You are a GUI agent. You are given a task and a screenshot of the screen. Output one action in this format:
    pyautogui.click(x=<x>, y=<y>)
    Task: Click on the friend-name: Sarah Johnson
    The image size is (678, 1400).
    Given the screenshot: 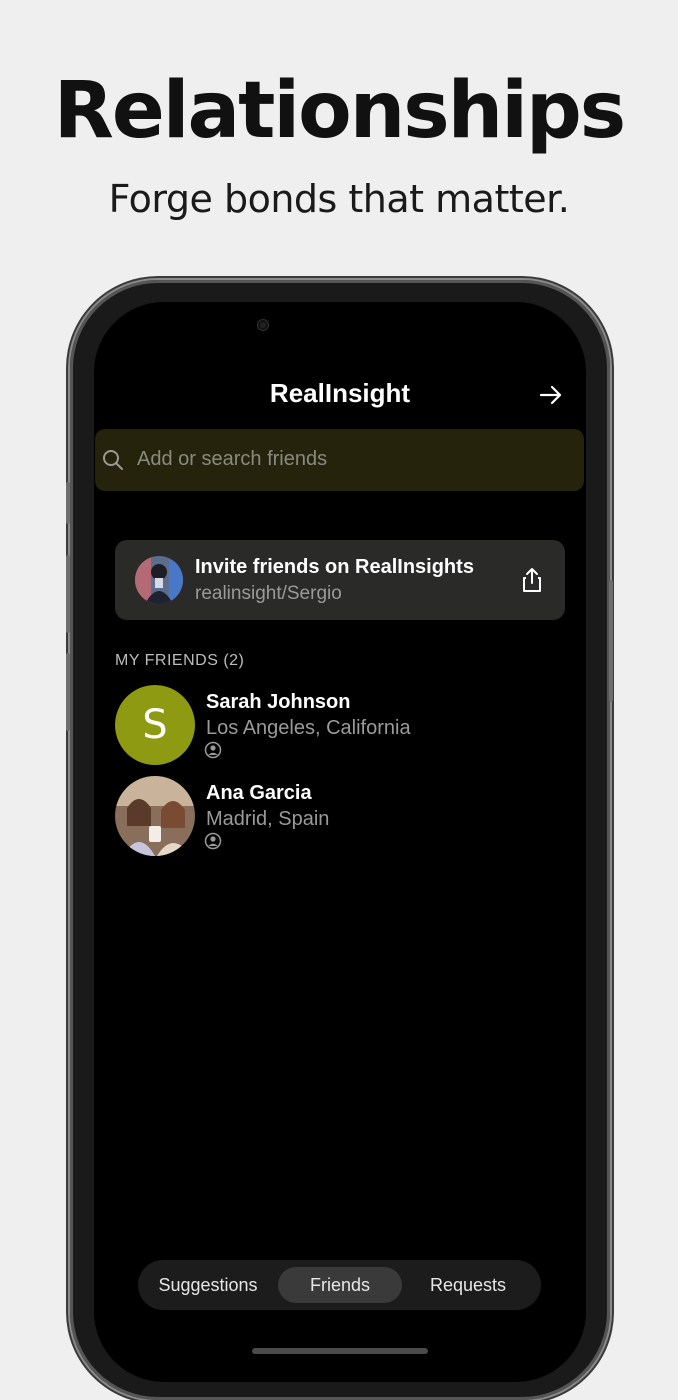 What is the action you would take?
    pyautogui.click(x=278, y=702)
    